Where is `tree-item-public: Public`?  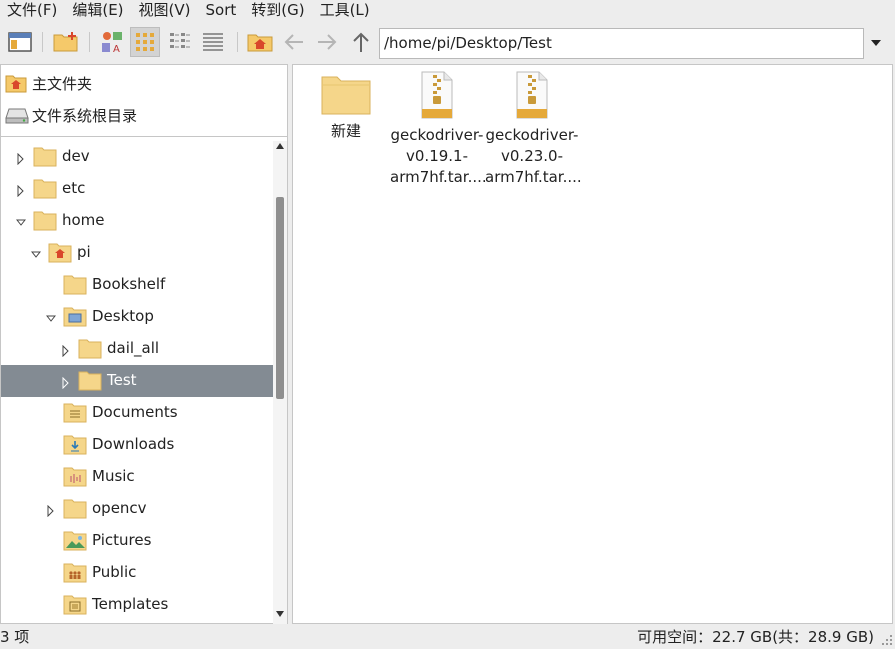 tree-item-public: Public is located at coordinates (137, 573).